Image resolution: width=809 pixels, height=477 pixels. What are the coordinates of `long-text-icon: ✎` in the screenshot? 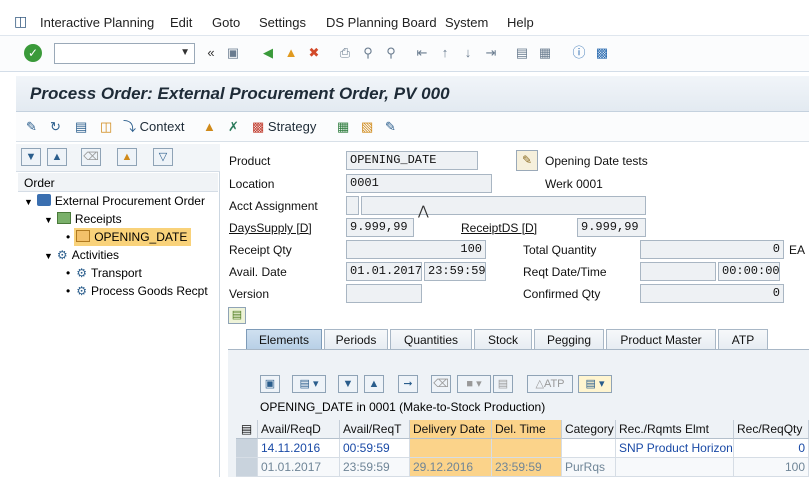 It's located at (527, 160).